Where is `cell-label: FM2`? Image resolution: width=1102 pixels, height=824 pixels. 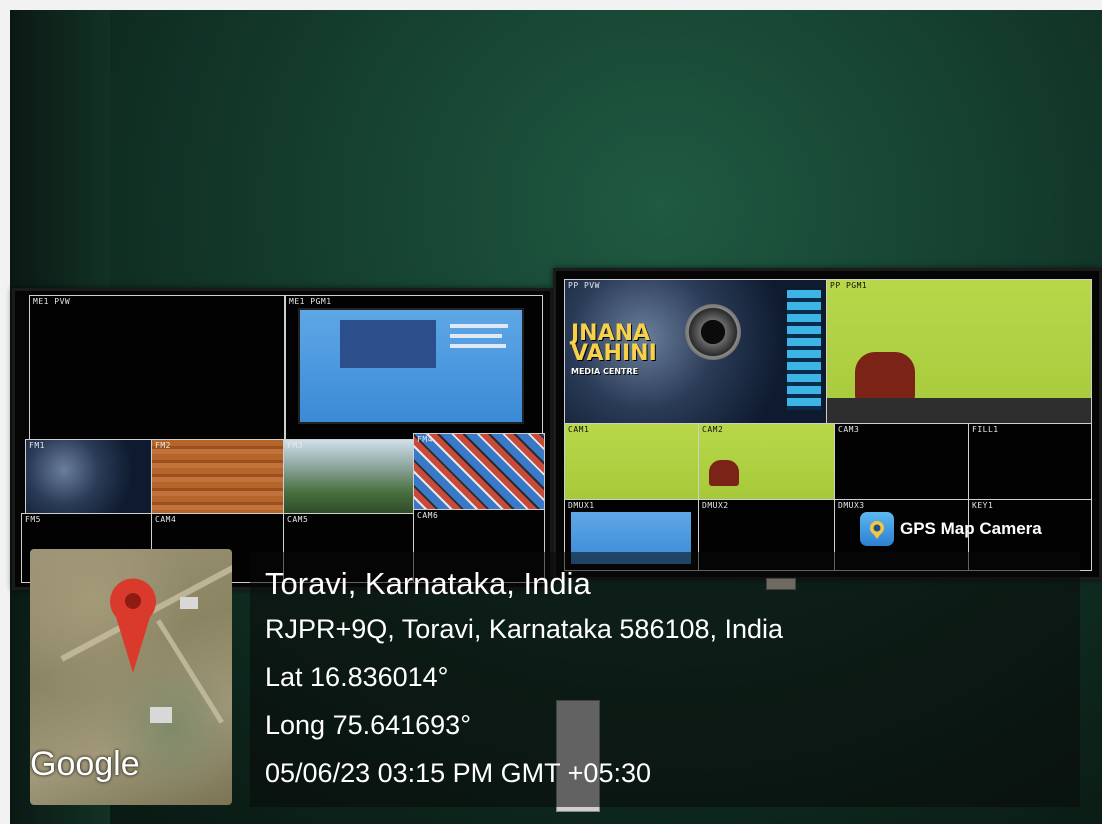
cell-label: FM2 is located at coordinates (163, 445).